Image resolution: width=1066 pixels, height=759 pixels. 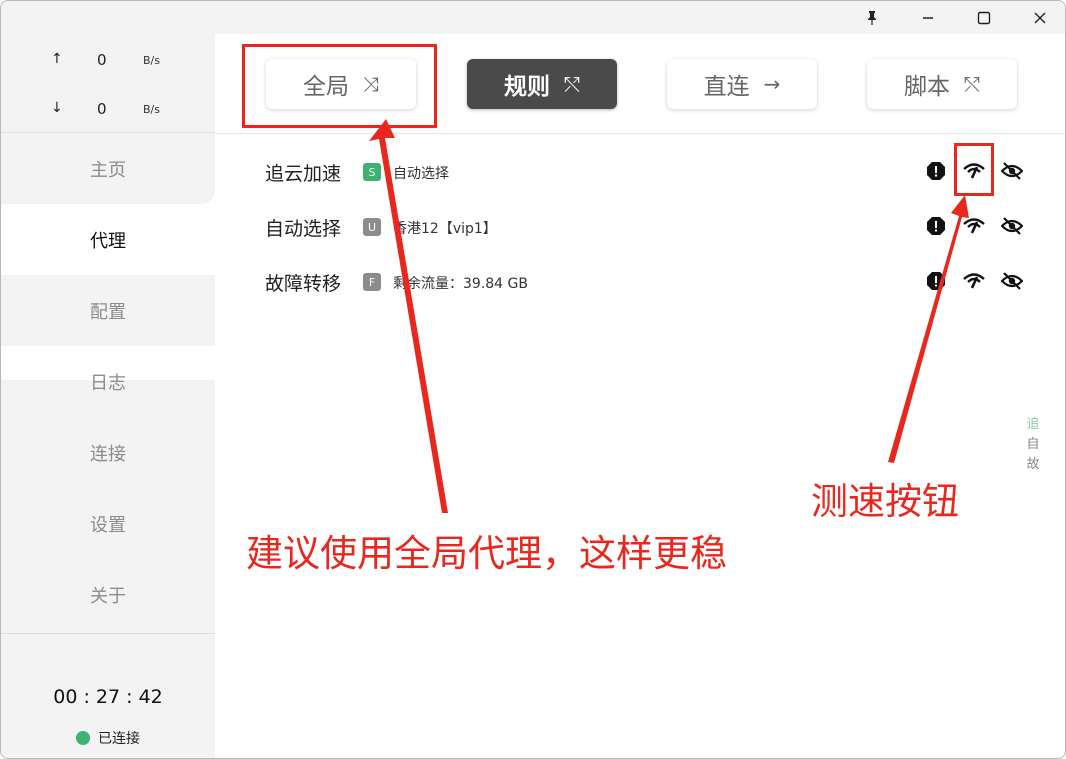 What do you see at coordinates (928, 329) in the screenshot?
I see `annotation-arrow-speedtest` at bounding box center [928, 329].